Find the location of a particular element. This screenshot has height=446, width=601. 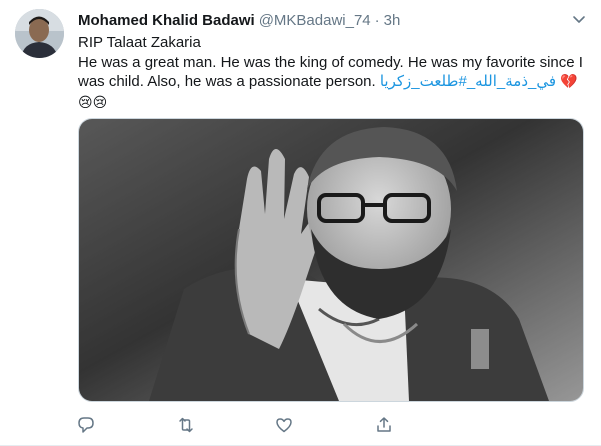

share-icon is located at coordinates (384, 425).